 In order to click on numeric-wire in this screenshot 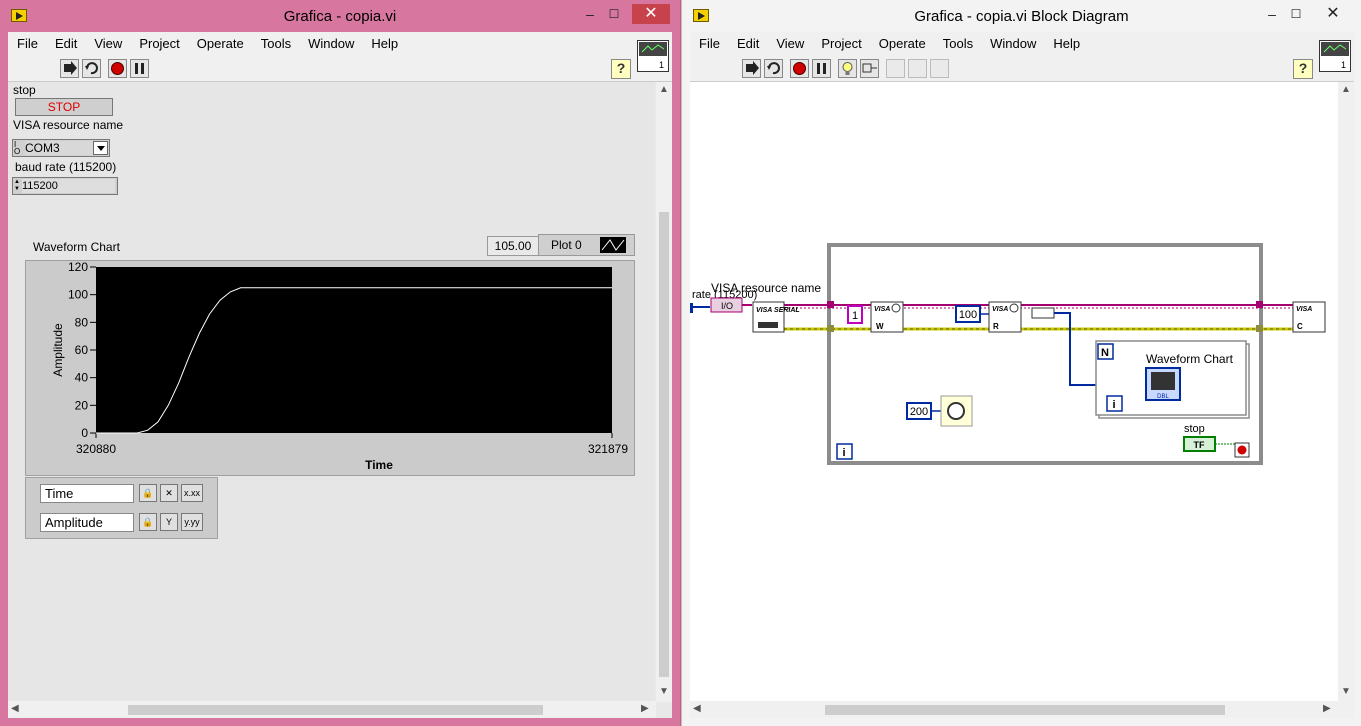, I will do `click(1076, 349)`.